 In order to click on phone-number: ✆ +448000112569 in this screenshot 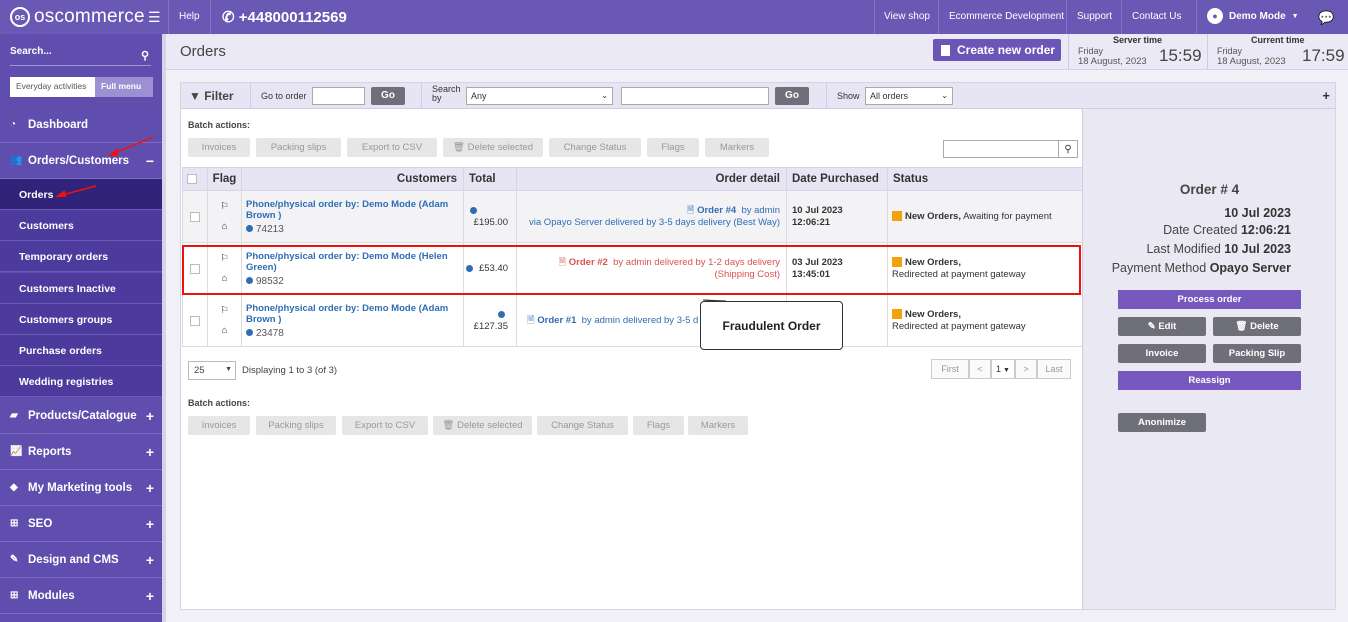, I will do `click(284, 17)`.